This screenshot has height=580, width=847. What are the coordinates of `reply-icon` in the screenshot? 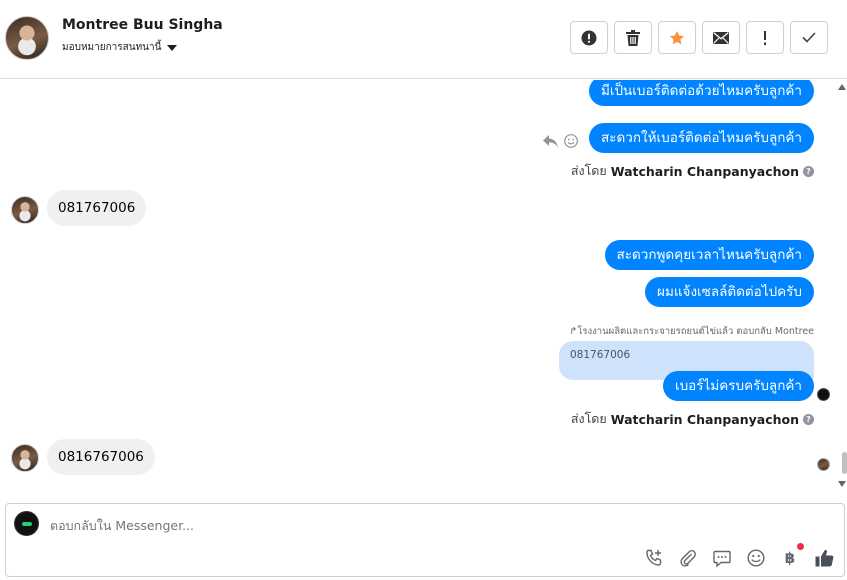 It's located at (550, 141).